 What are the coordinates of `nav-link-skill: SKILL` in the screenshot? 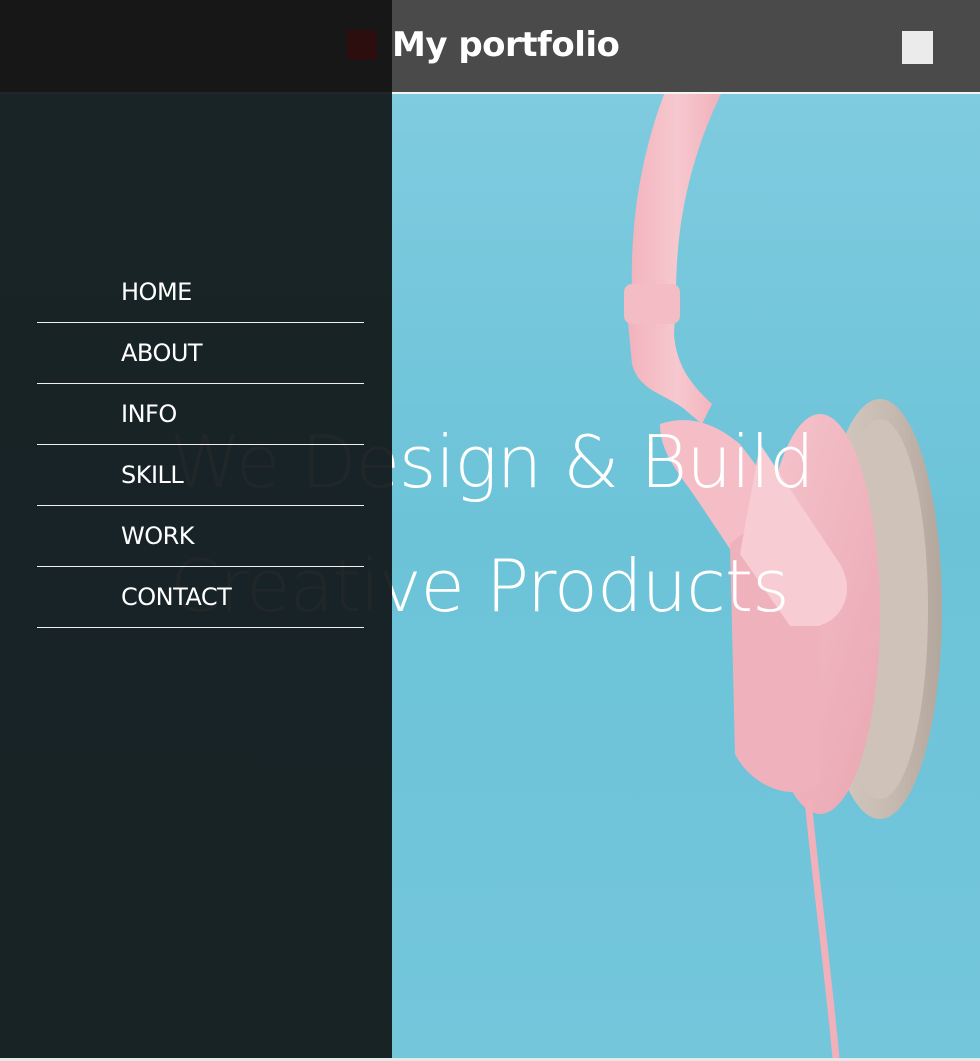 It's located at (152, 475).